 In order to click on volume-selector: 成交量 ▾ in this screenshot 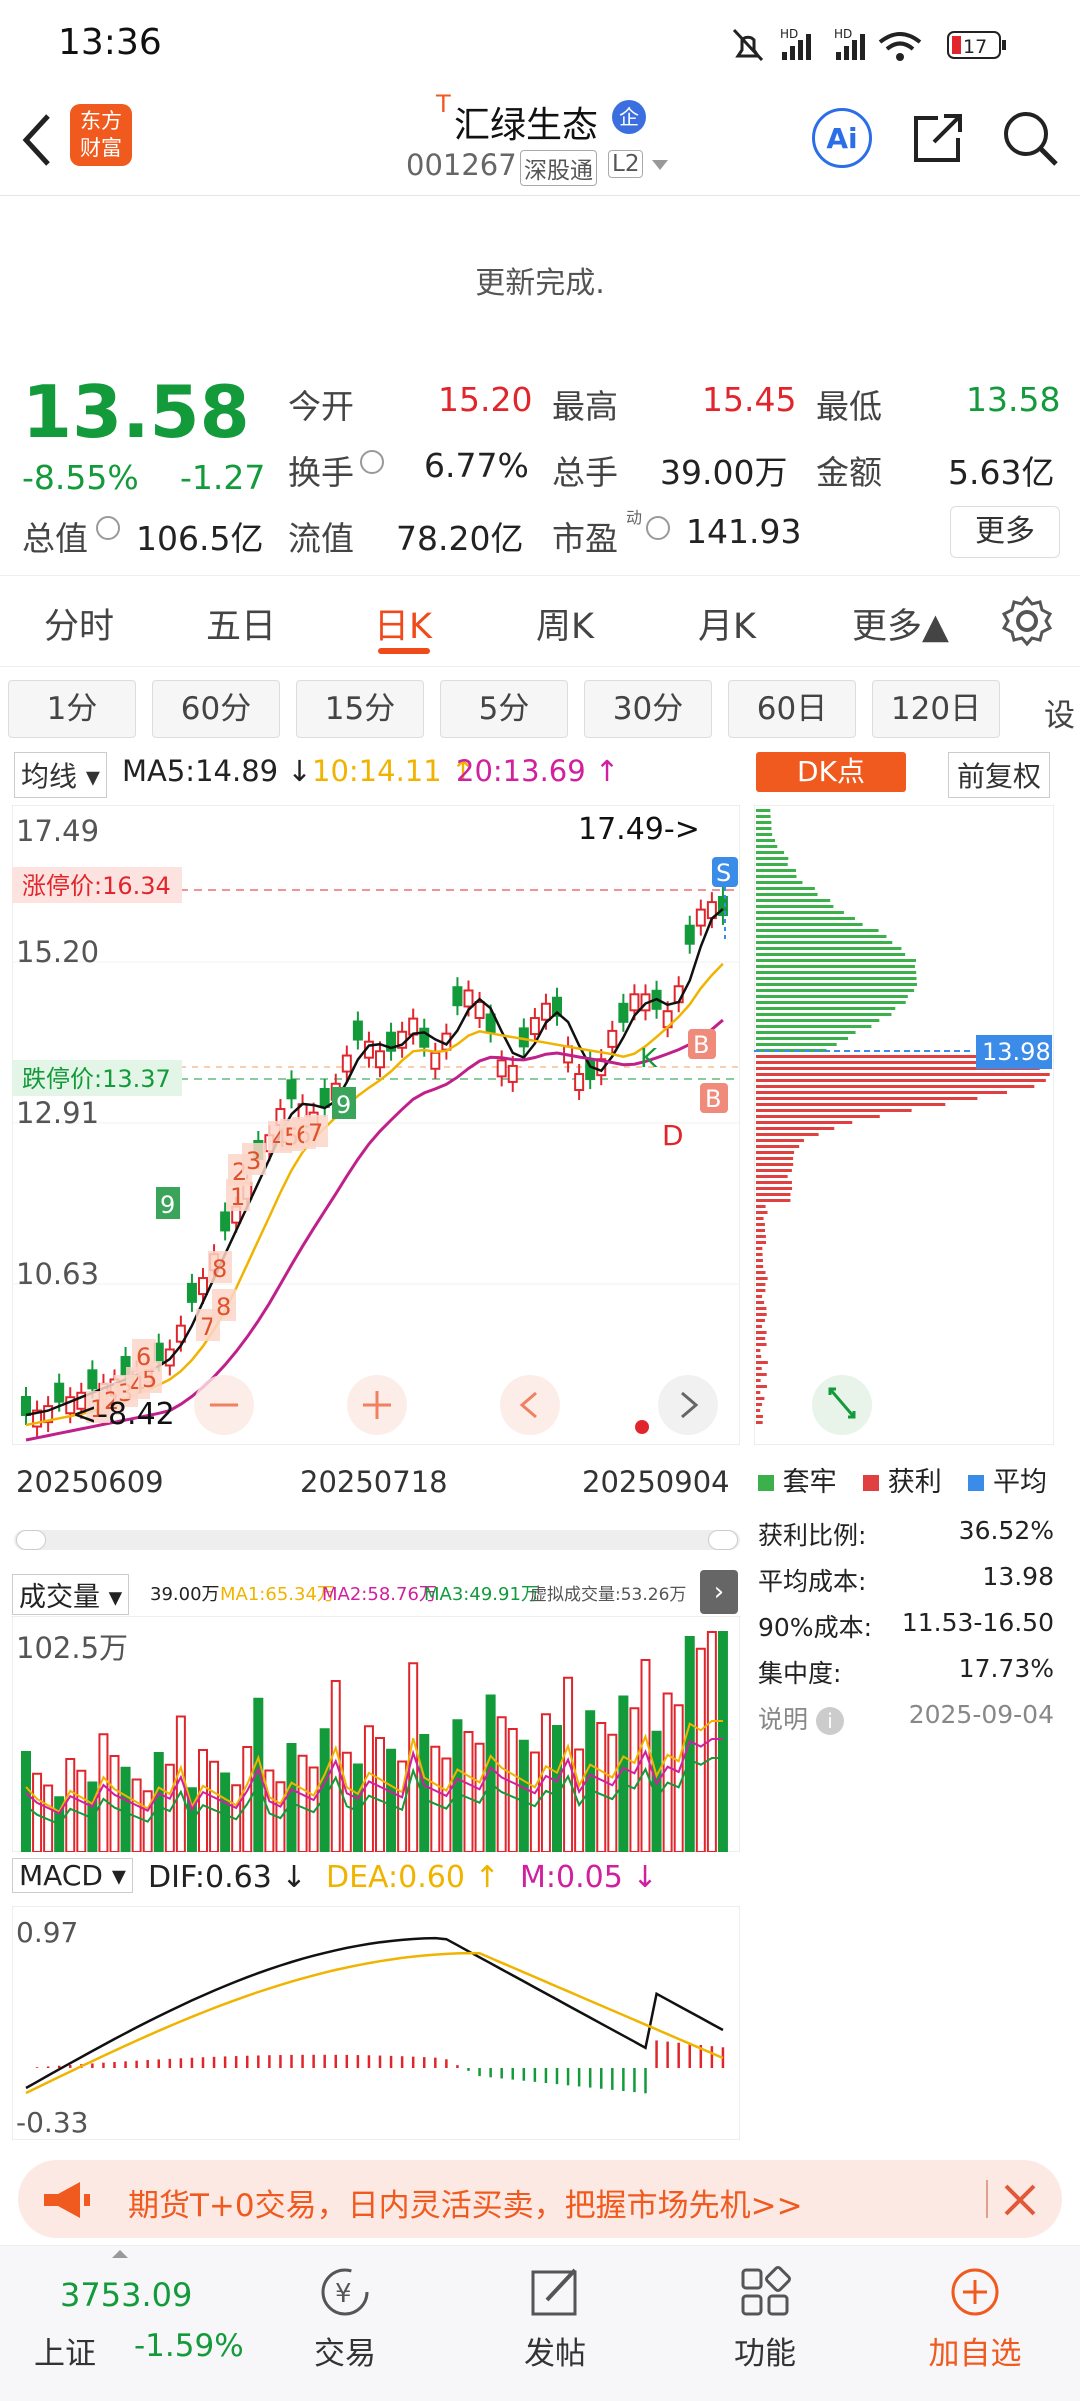, I will do `click(70, 1594)`.